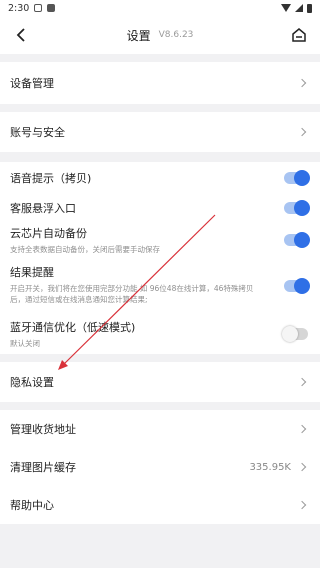 The width and height of the screenshot is (320, 568). I want to click on row-label: 设备管理, so click(32, 83).